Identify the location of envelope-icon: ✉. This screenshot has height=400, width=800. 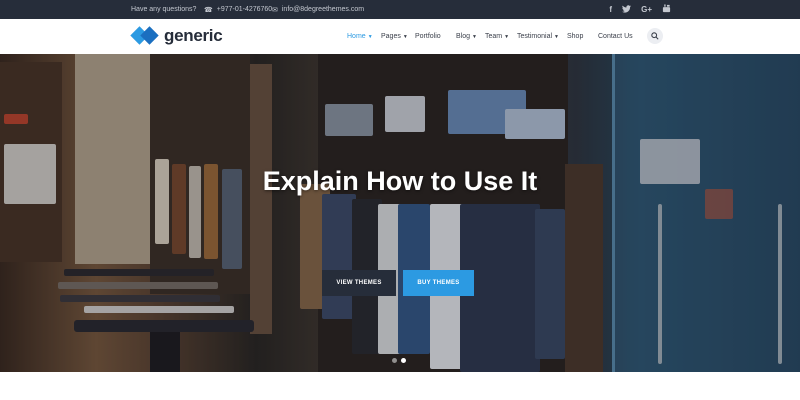
(275, 10).